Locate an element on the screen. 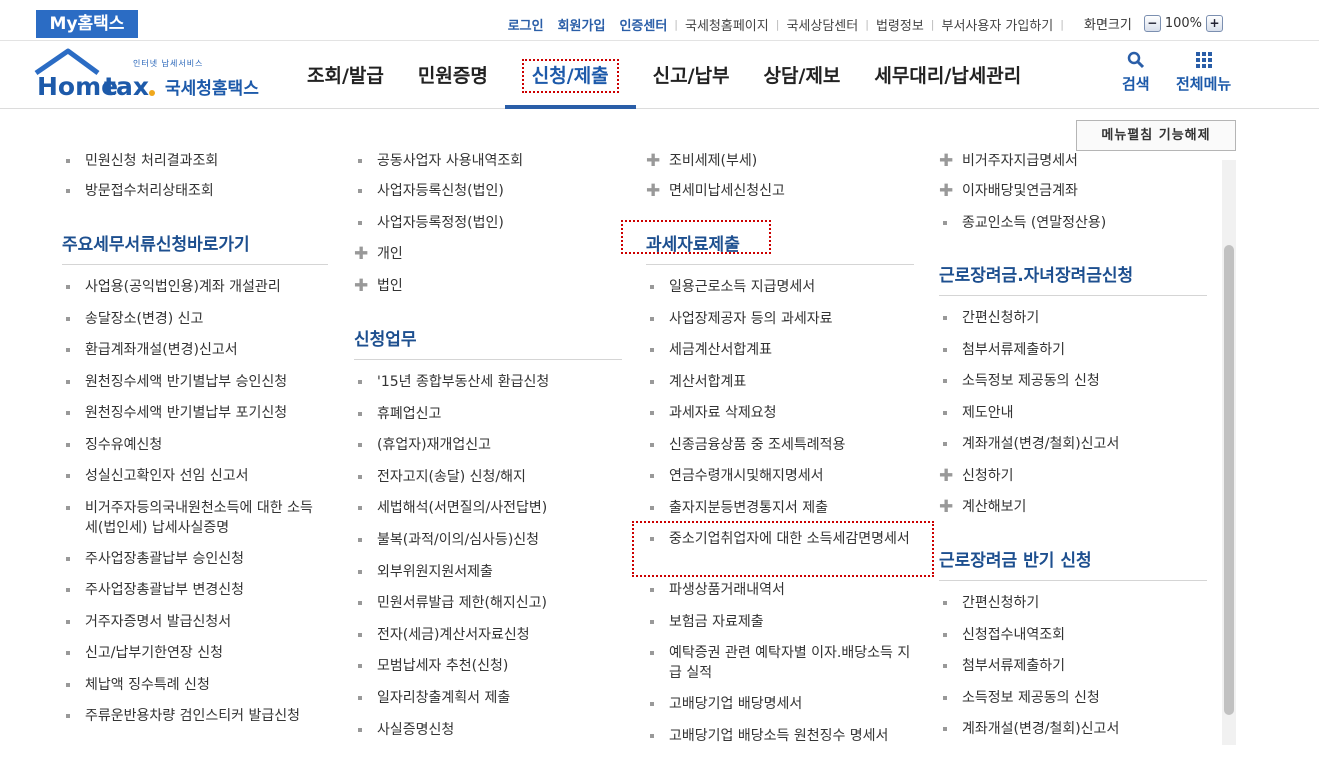  search-label: 검색 is located at coordinates (1136, 84).